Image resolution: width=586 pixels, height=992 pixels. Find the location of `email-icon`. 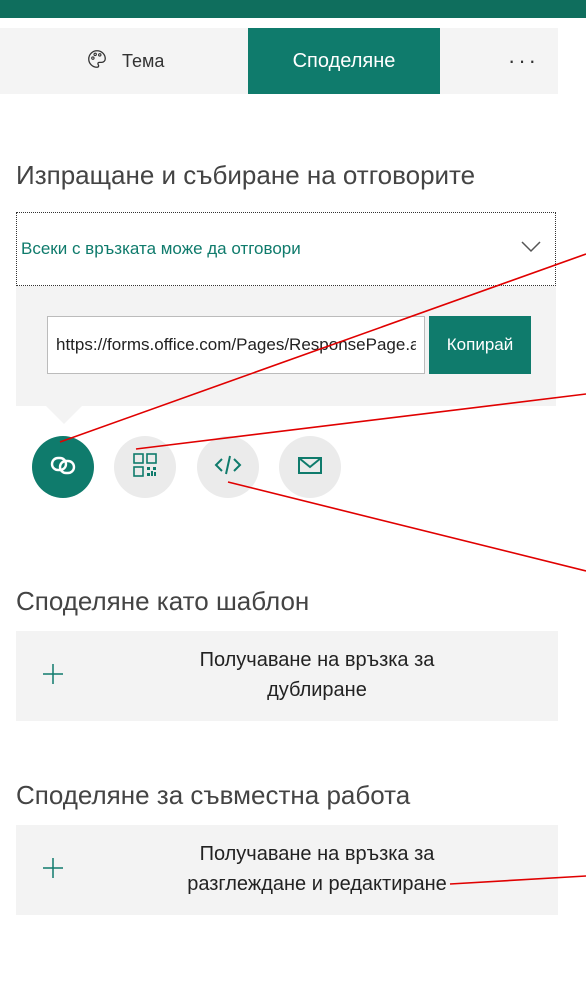

email-icon is located at coordinates (310, 467).